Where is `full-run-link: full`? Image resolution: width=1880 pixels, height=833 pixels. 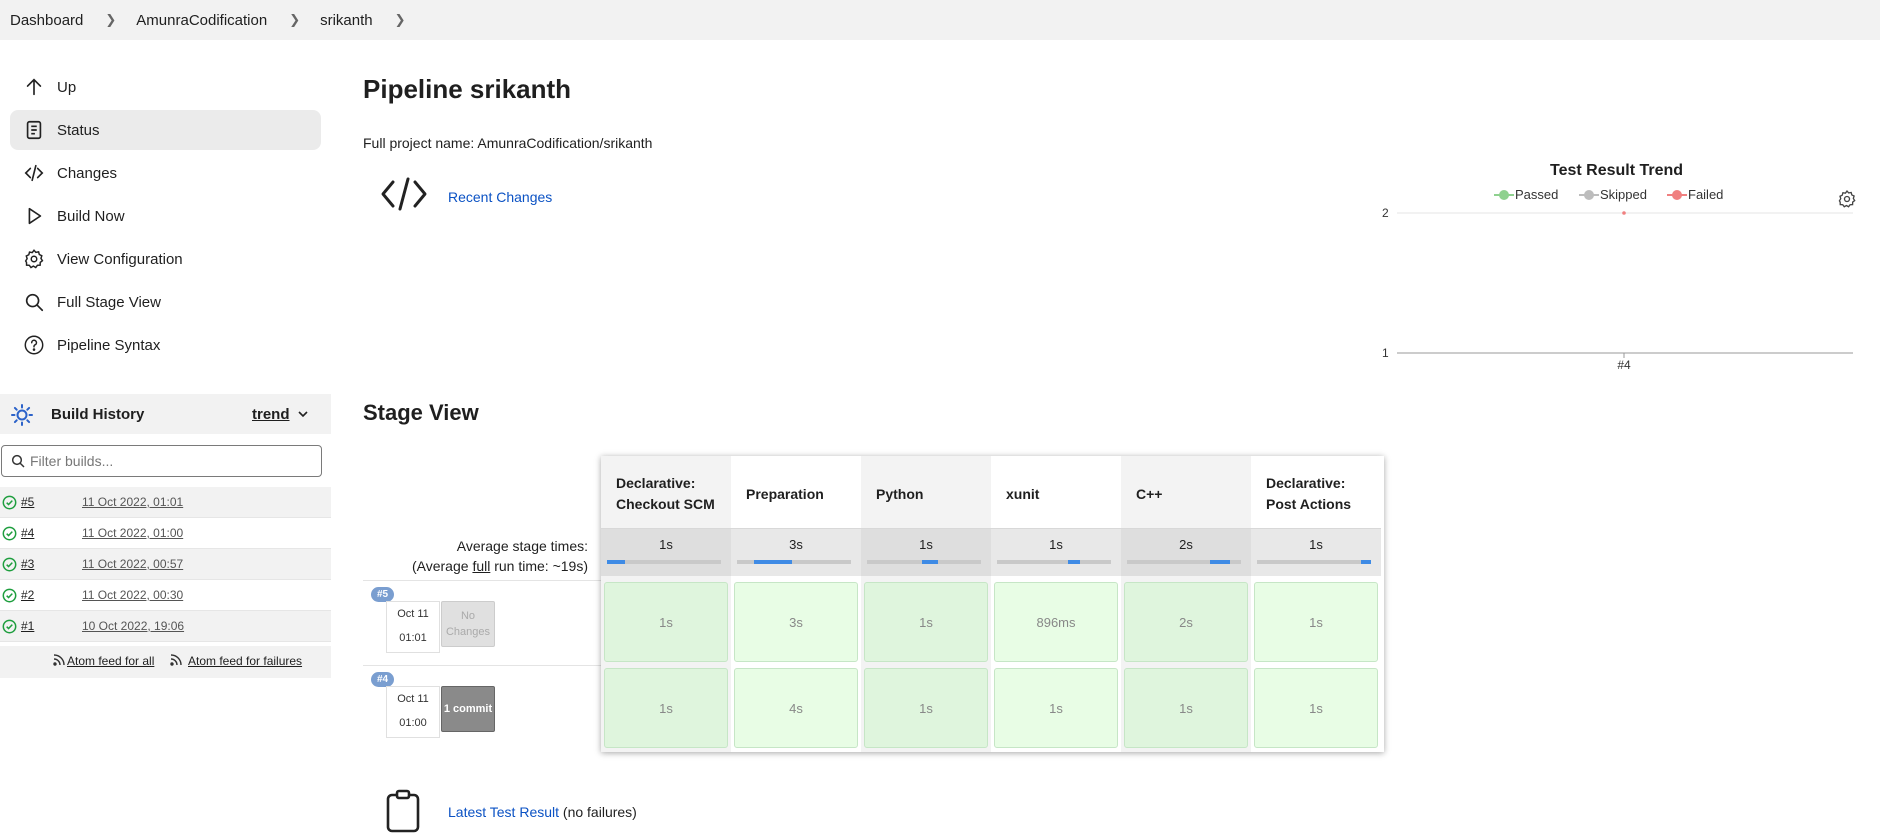
full-run-link: full is located at coordinates (481, 566).